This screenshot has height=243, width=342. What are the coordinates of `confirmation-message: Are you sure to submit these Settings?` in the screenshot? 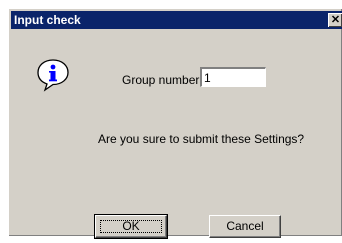 It's located at (201, 139).